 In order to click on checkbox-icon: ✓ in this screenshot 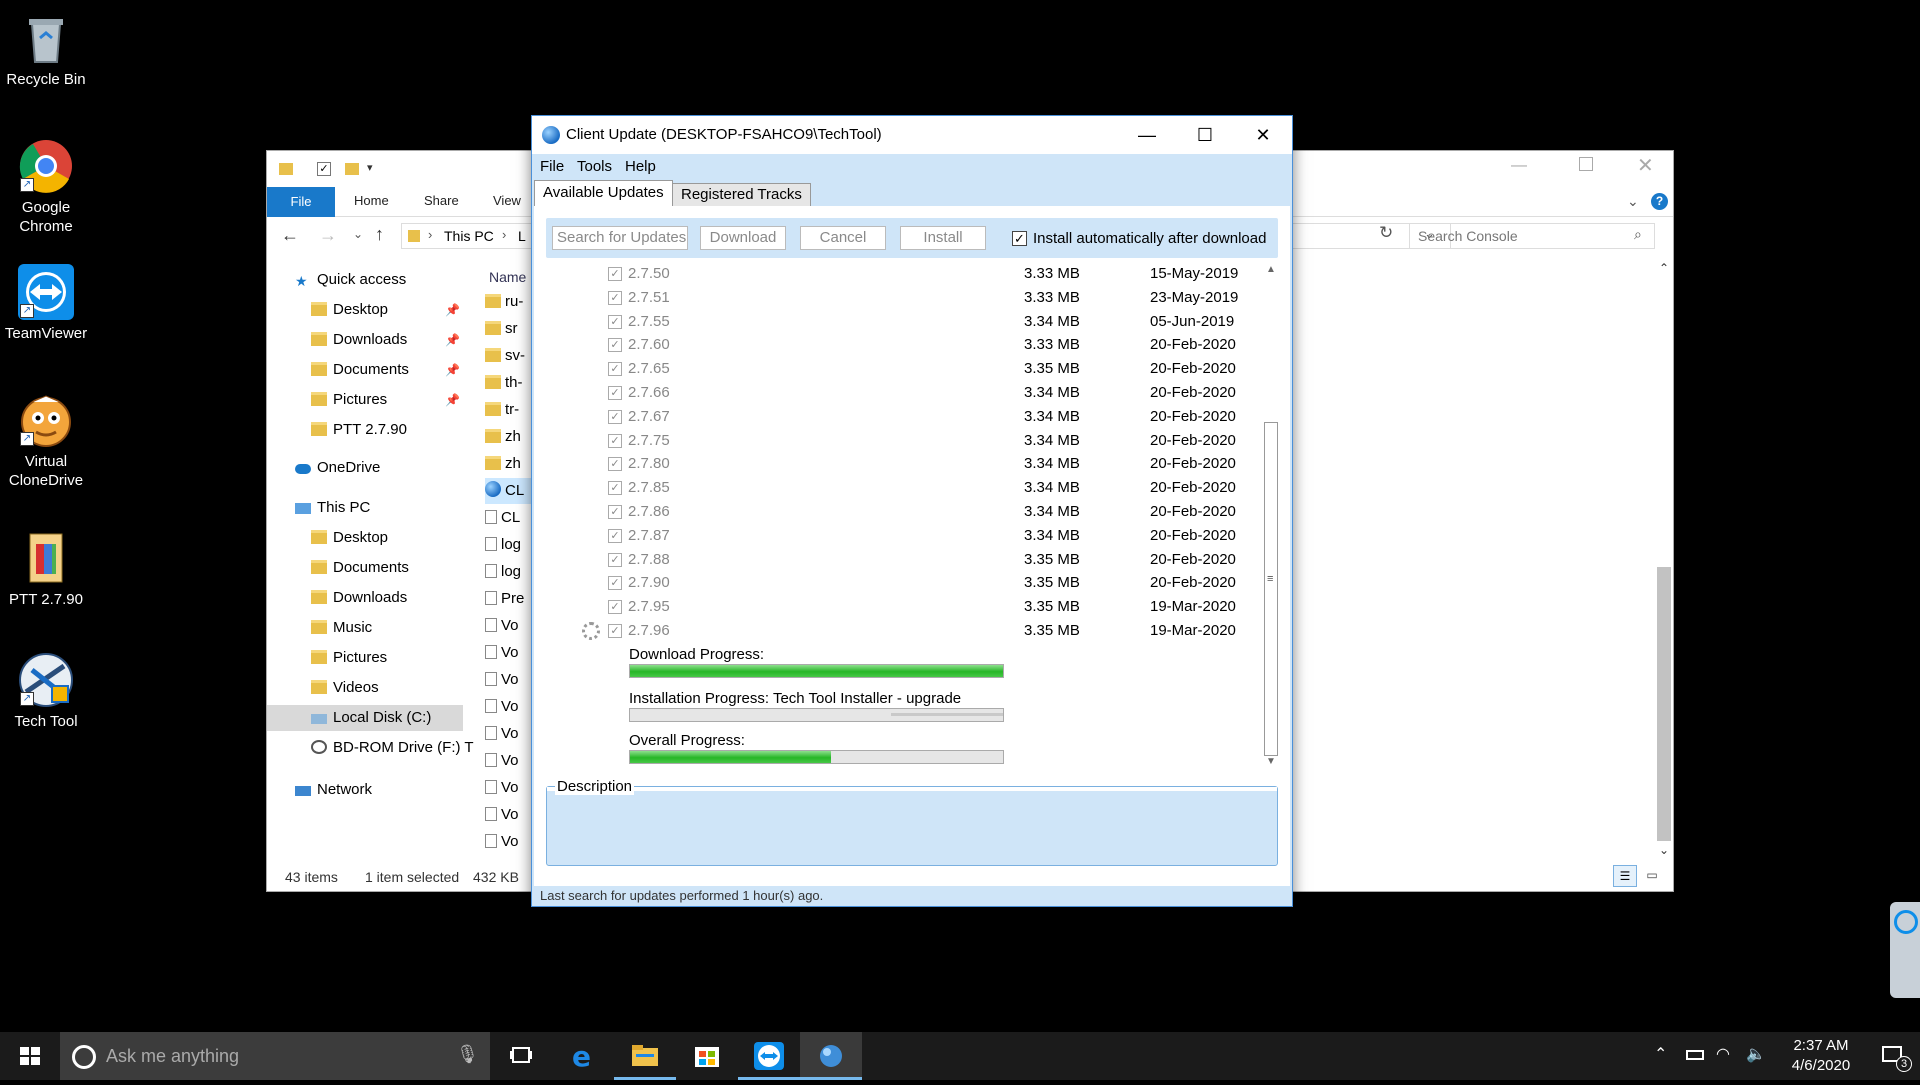, I will do `click(324, 169)`.